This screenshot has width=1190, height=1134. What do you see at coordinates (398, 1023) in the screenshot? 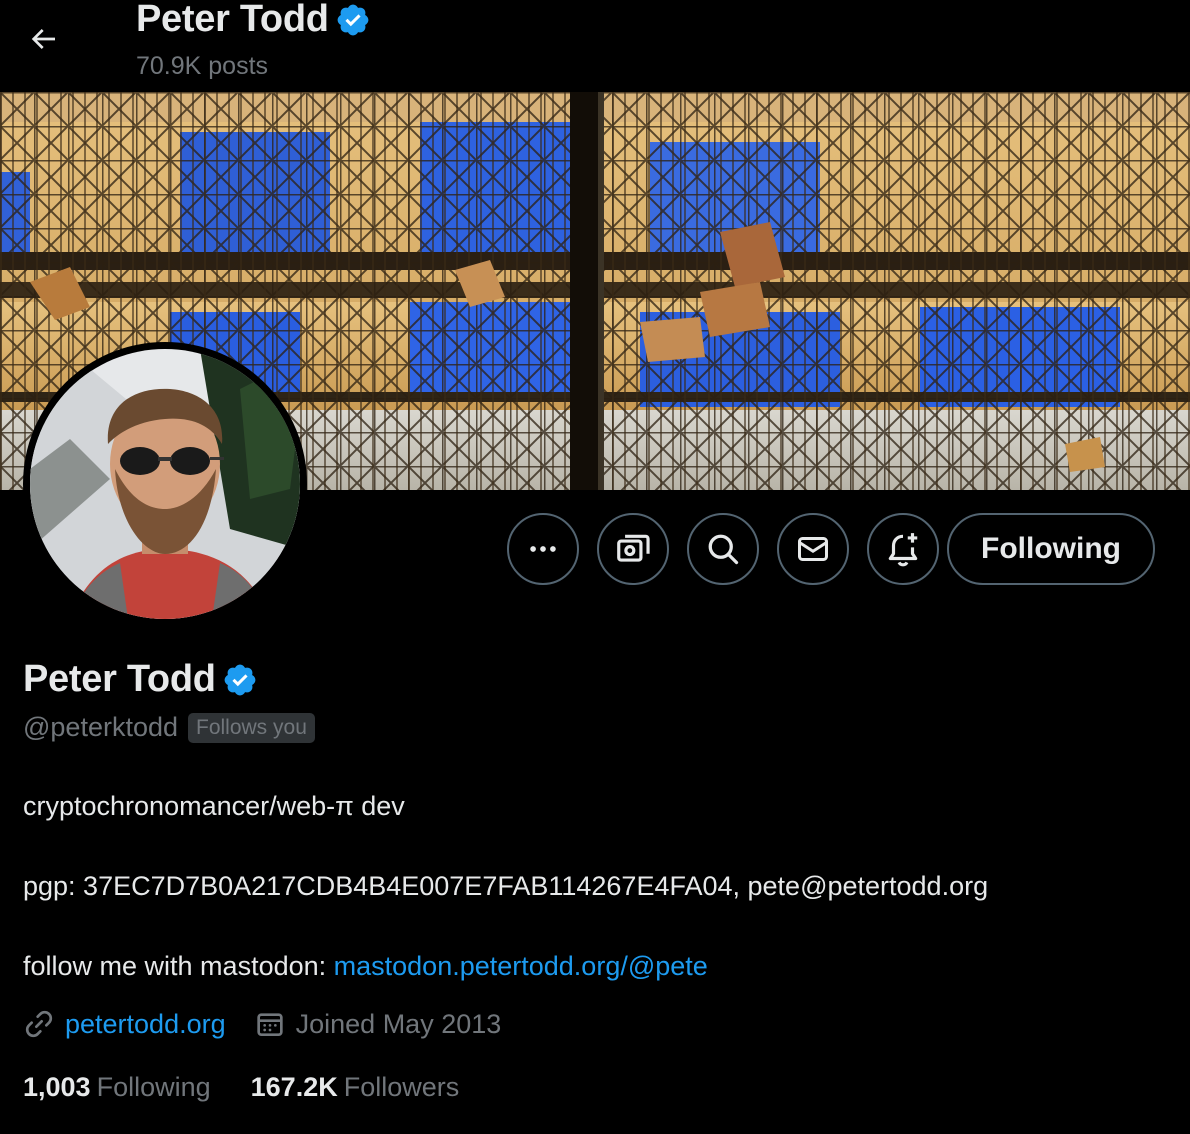
I see `joined-date: Joined May 2013` at bounding box center [398, 1023].